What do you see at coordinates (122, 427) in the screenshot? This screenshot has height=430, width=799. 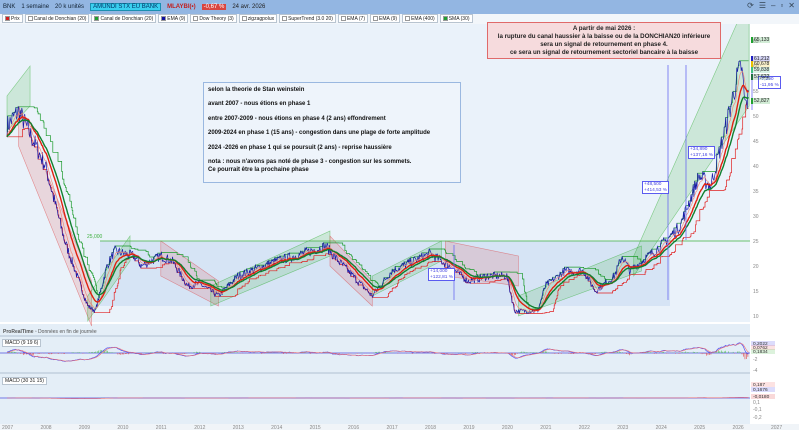 I see `x-tick-label: 2010` at bounding box center [122, 427].